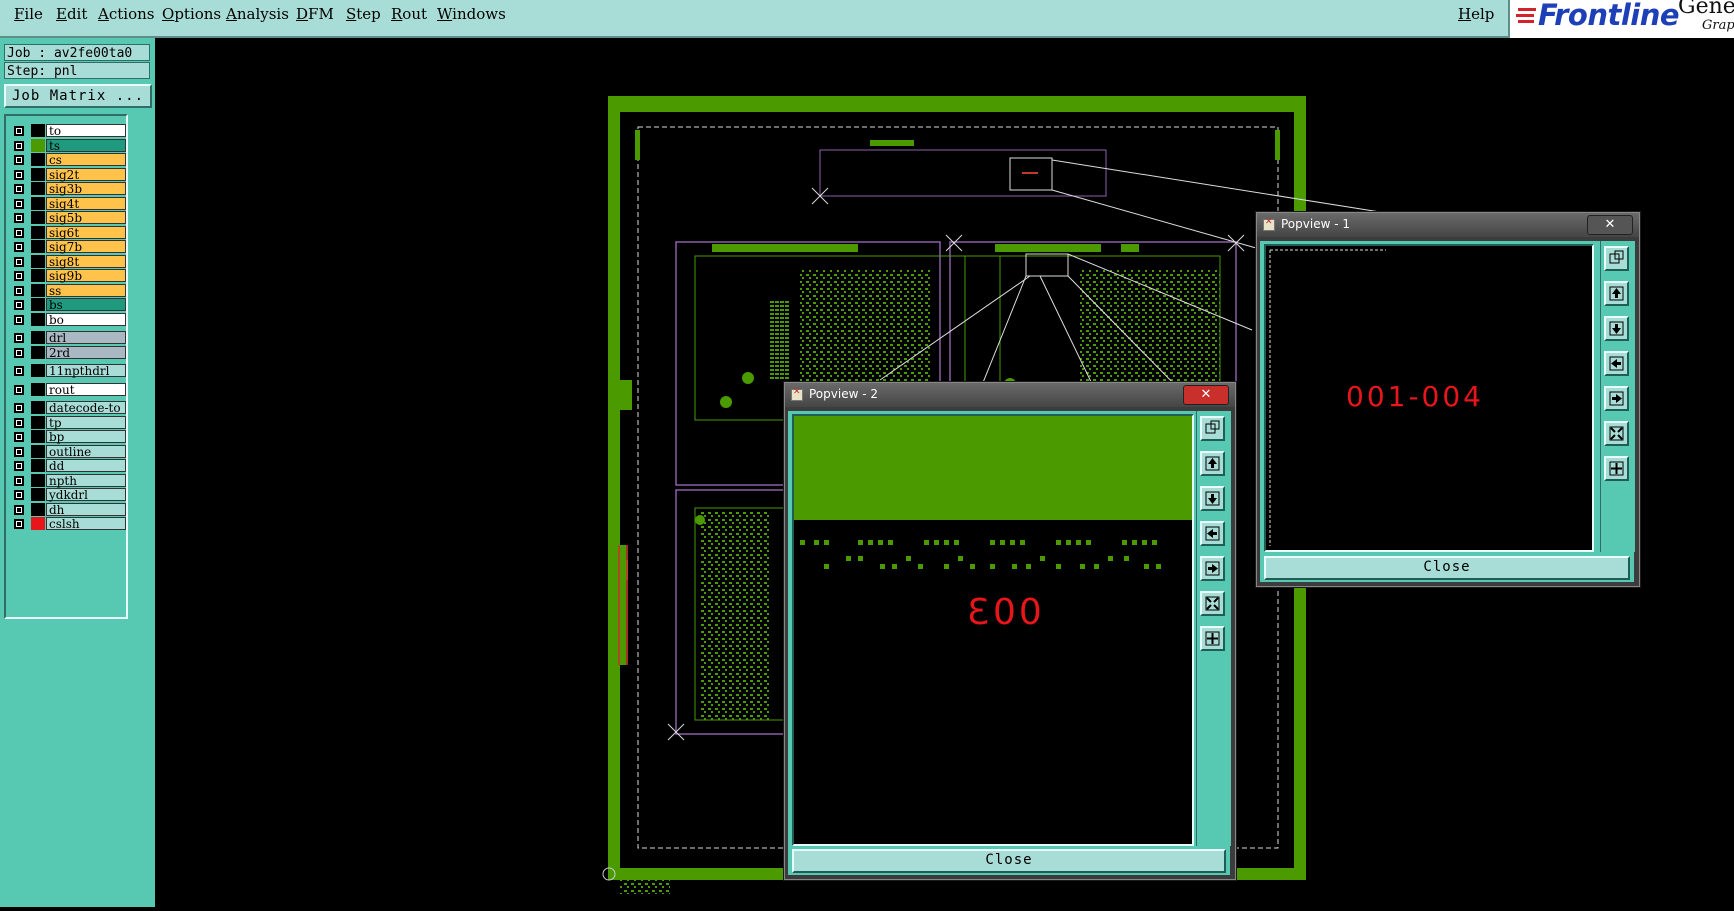 The width and height of the screenshot is (1734, 911). Describe the element at coordinates (363, 14) in the screenshot. I see `menu-step: Step` at that location.